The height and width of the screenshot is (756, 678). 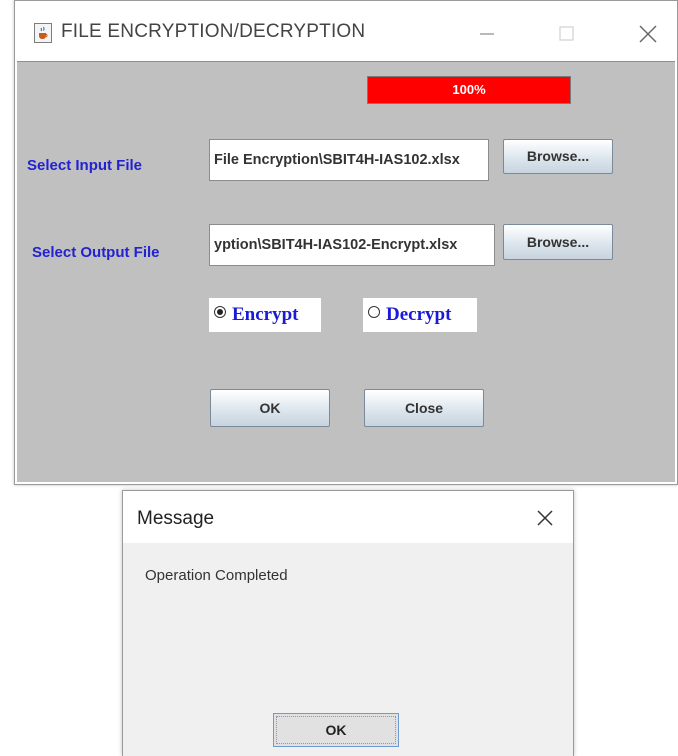 What do you see at coordinates (270, 408) in the screenshot?
I see `ok-button: OK` at bounding box center [270, 408].